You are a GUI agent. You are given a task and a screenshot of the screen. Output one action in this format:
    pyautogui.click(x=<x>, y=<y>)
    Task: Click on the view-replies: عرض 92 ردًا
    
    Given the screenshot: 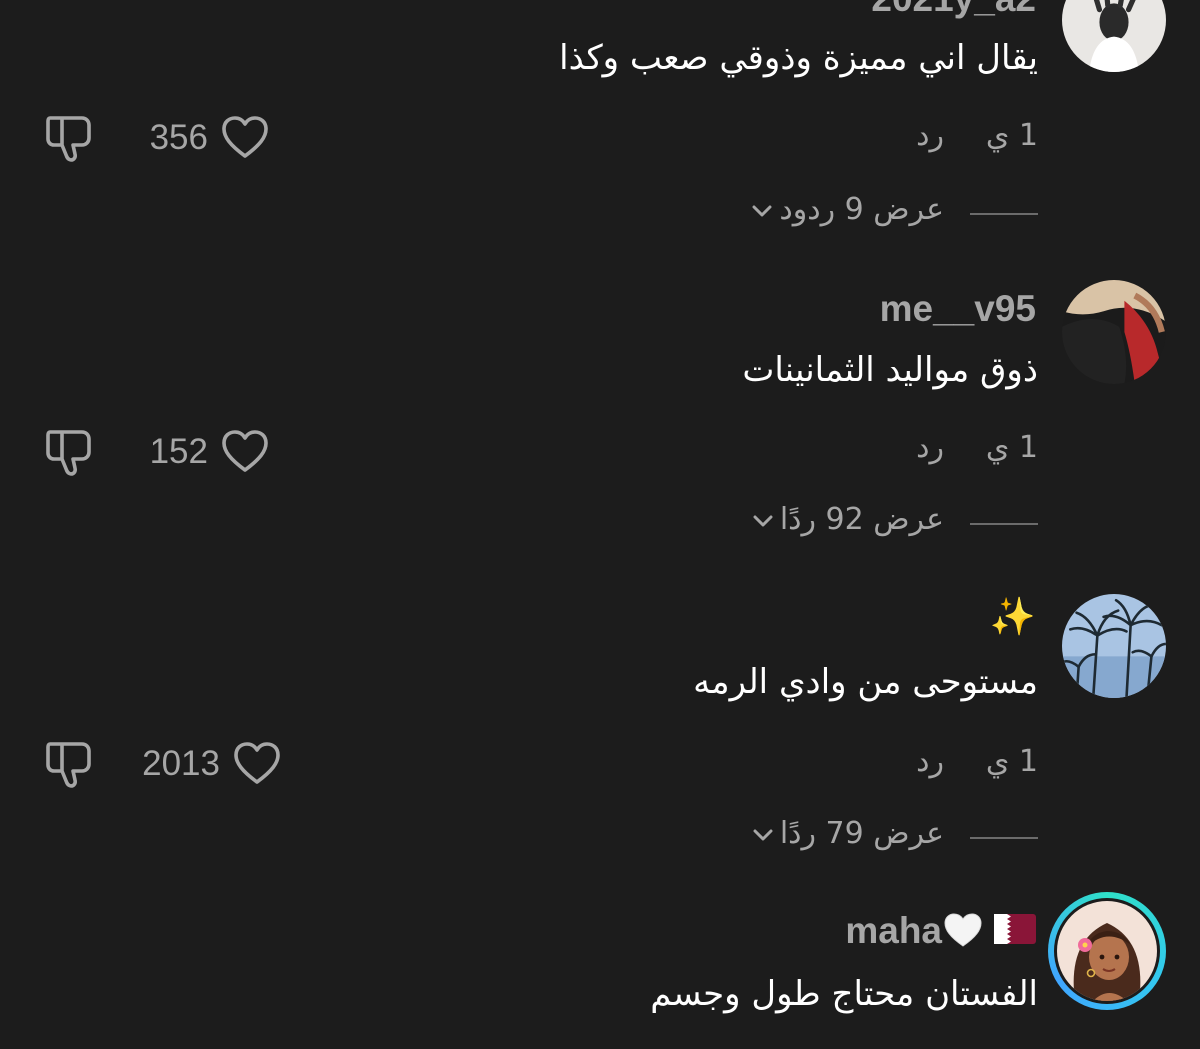 What is the action you would take?
    pyautogui.click(x=878, y=524)
    